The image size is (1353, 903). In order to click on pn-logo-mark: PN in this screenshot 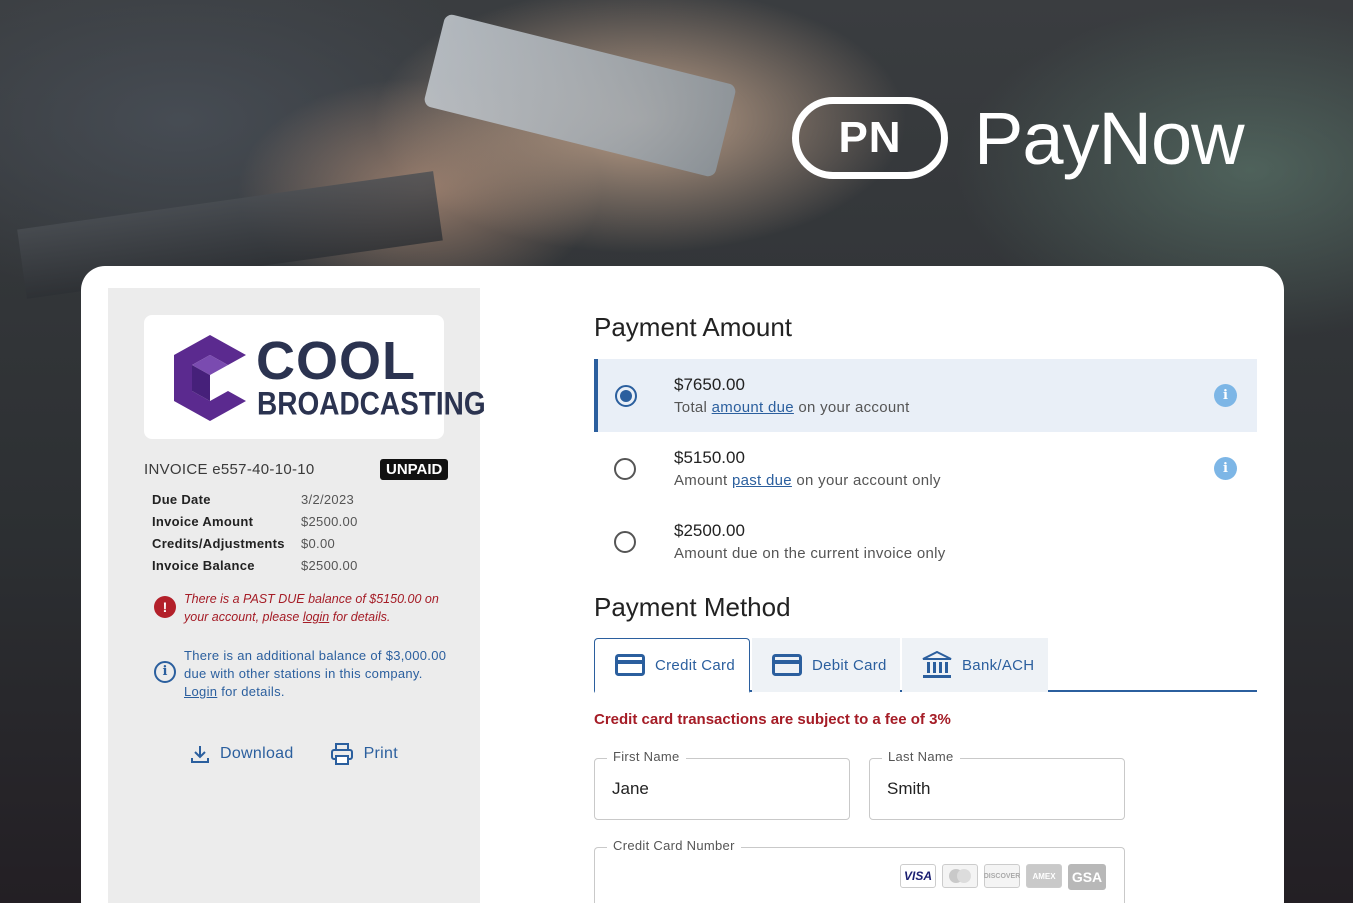, I will do `click(870, 138)`.